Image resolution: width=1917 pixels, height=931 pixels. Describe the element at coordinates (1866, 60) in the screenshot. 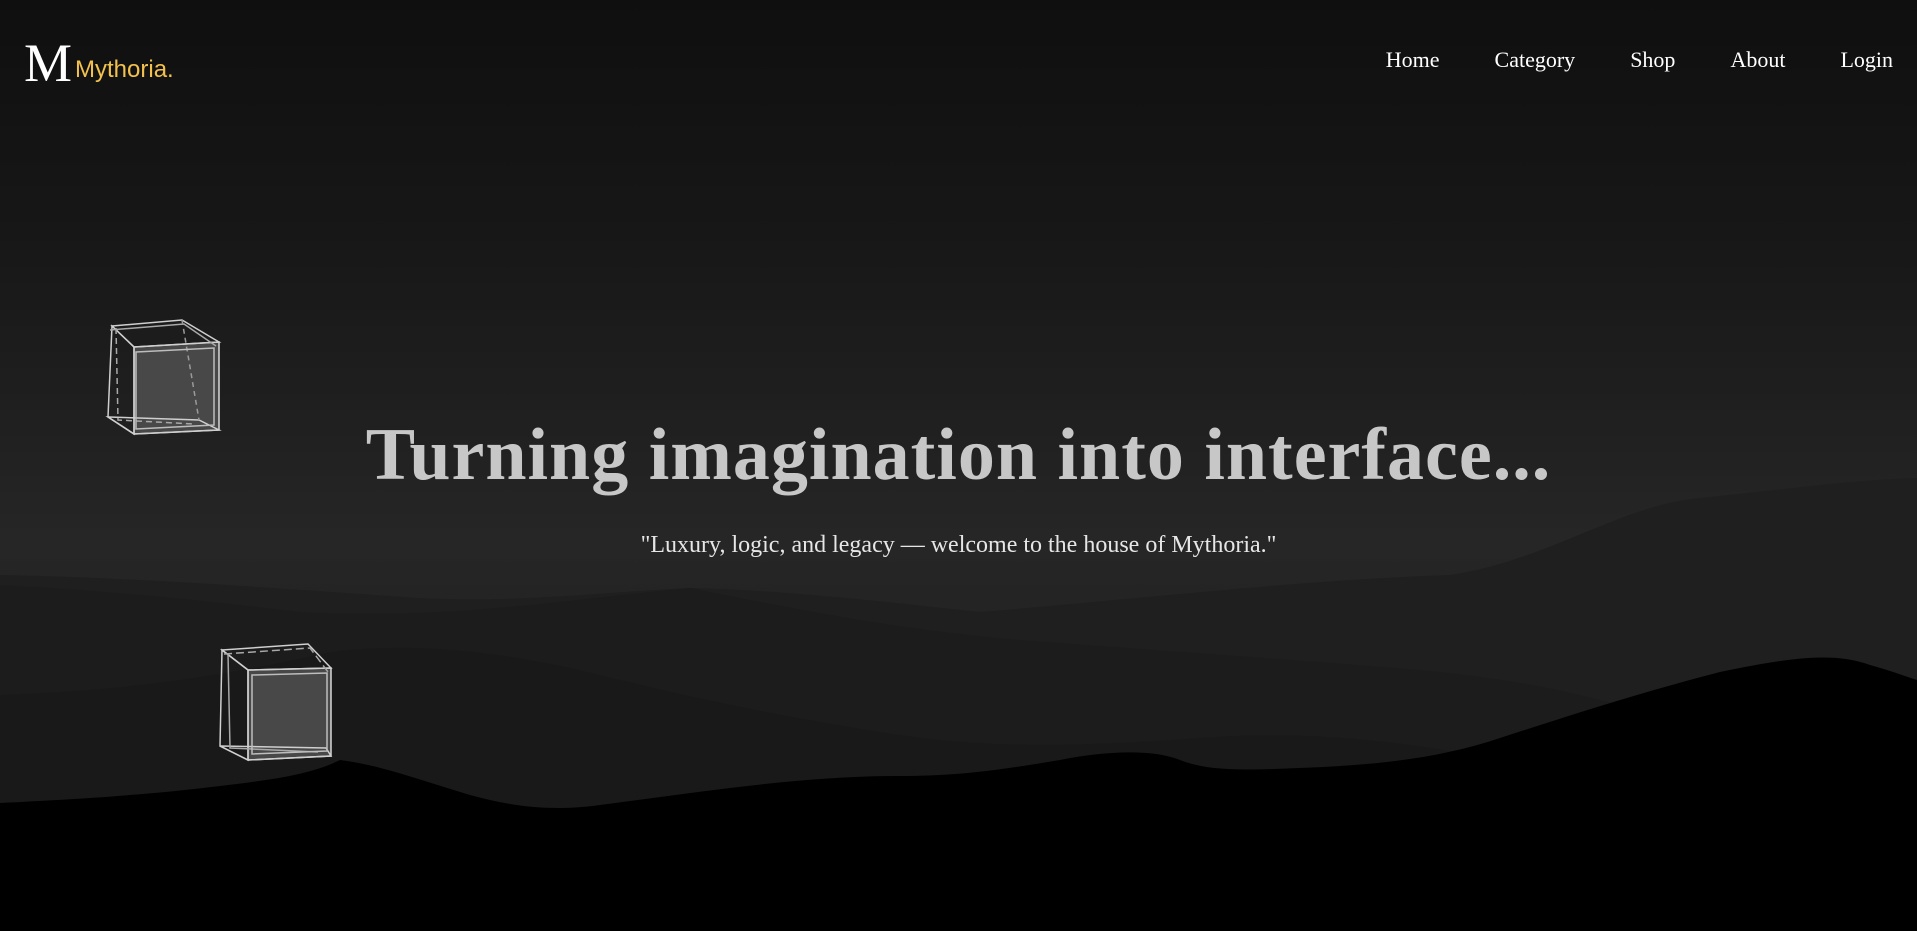

I see `nav-link-login: Login` at that location.